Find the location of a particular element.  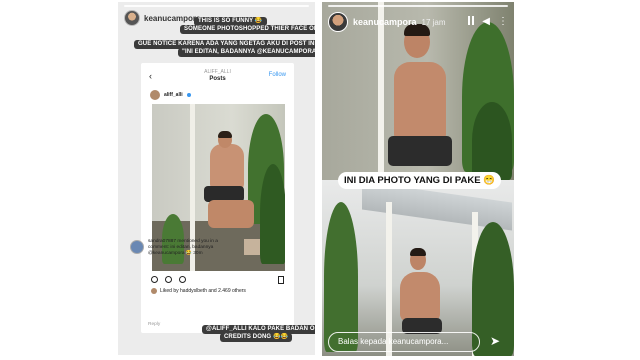

heart-icon is located at coordinates (154, 279).